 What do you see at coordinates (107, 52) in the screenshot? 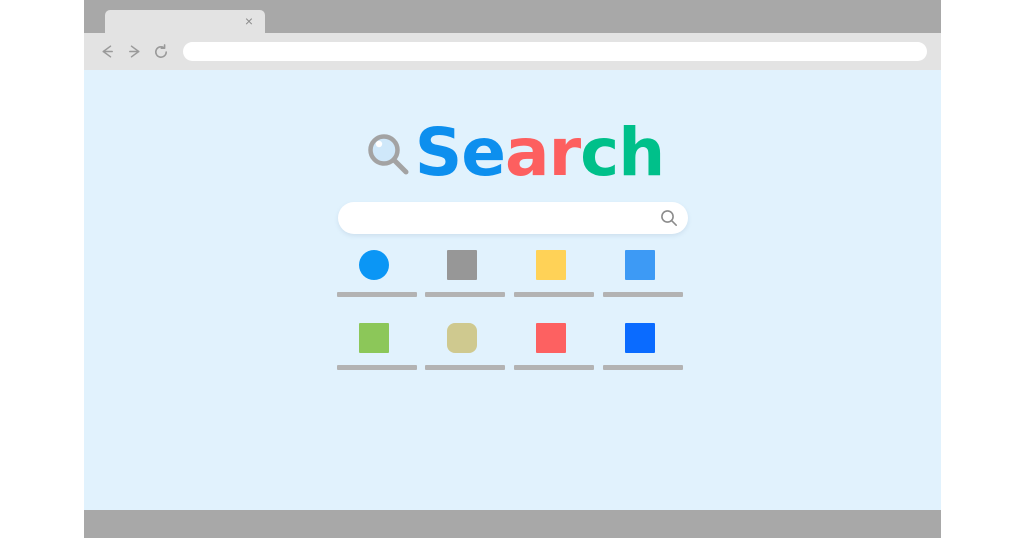
I see `arrow-left-icon` at bounding box center [107, 52].